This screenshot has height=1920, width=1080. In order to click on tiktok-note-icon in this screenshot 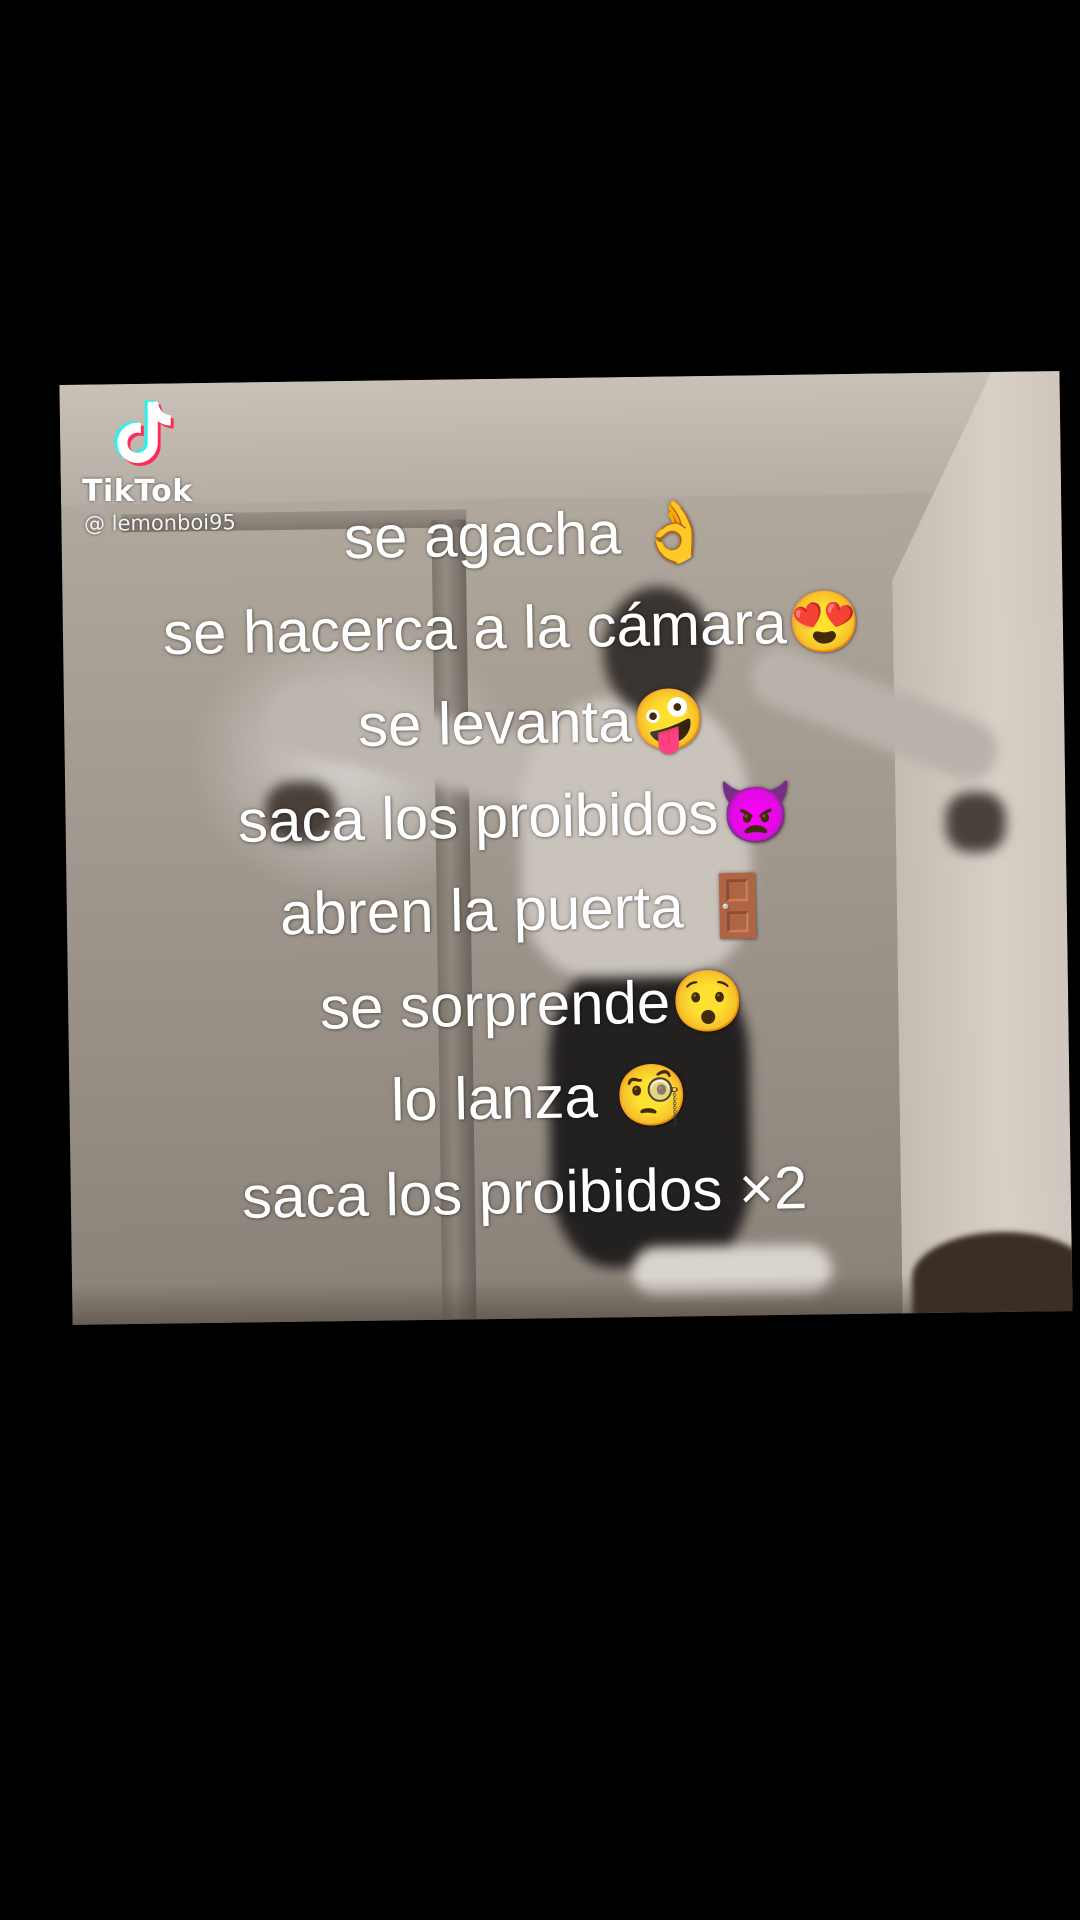, I will do `click(144, 433)`.